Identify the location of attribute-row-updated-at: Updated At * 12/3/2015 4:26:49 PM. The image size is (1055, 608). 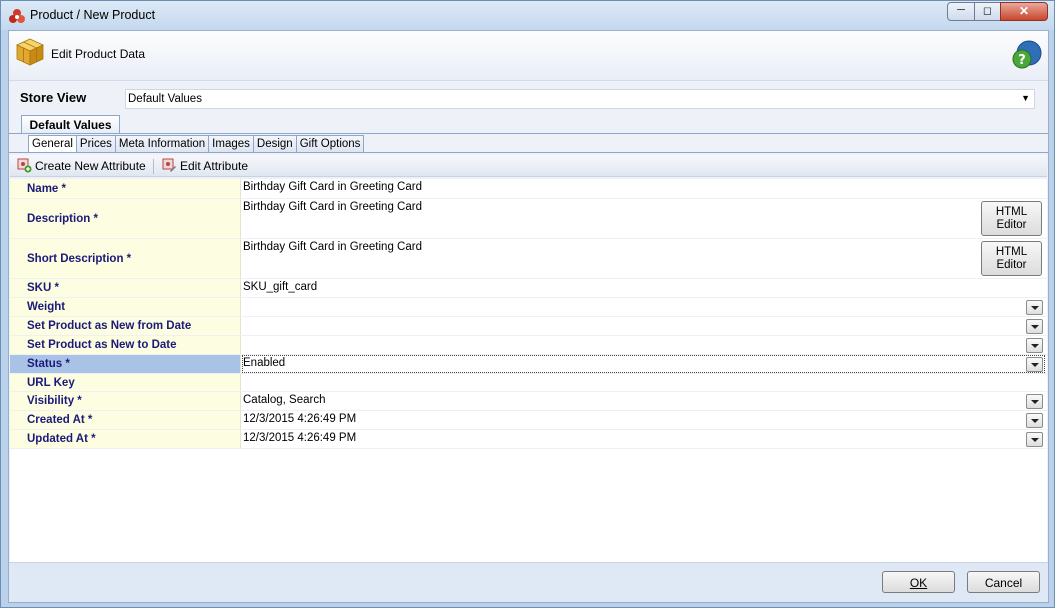
(528, 439).